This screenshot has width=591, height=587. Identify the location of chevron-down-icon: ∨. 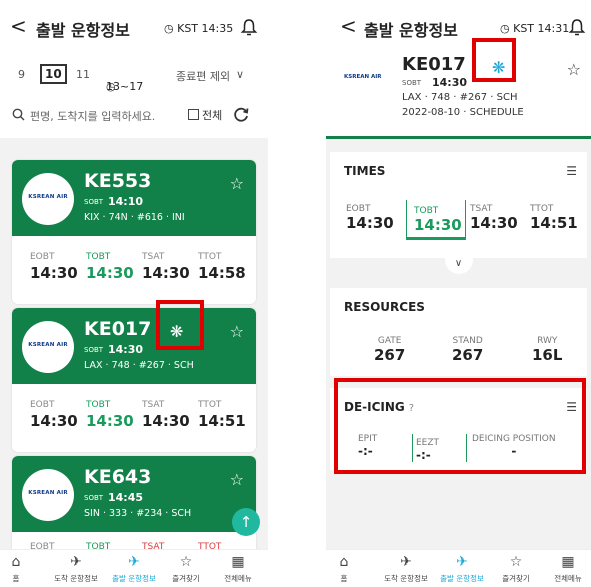
(240, 74).